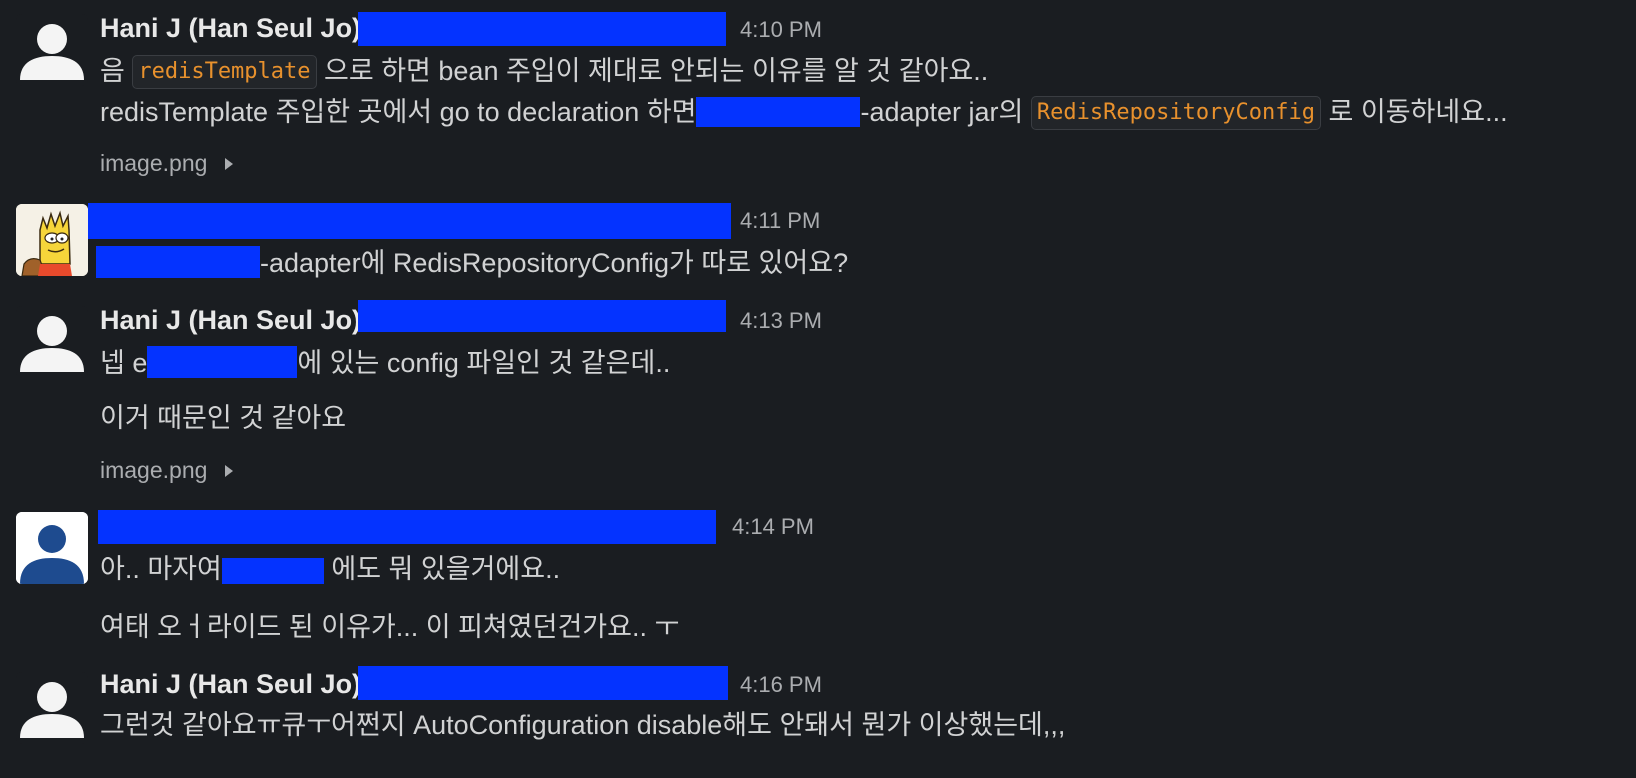 The width and height of the screenshot is (1636, 778). What do you see at coordinates (780, 221) in the screenshot?
I see `timestamp: 4:11 PM` at bounding box center [780, 221].